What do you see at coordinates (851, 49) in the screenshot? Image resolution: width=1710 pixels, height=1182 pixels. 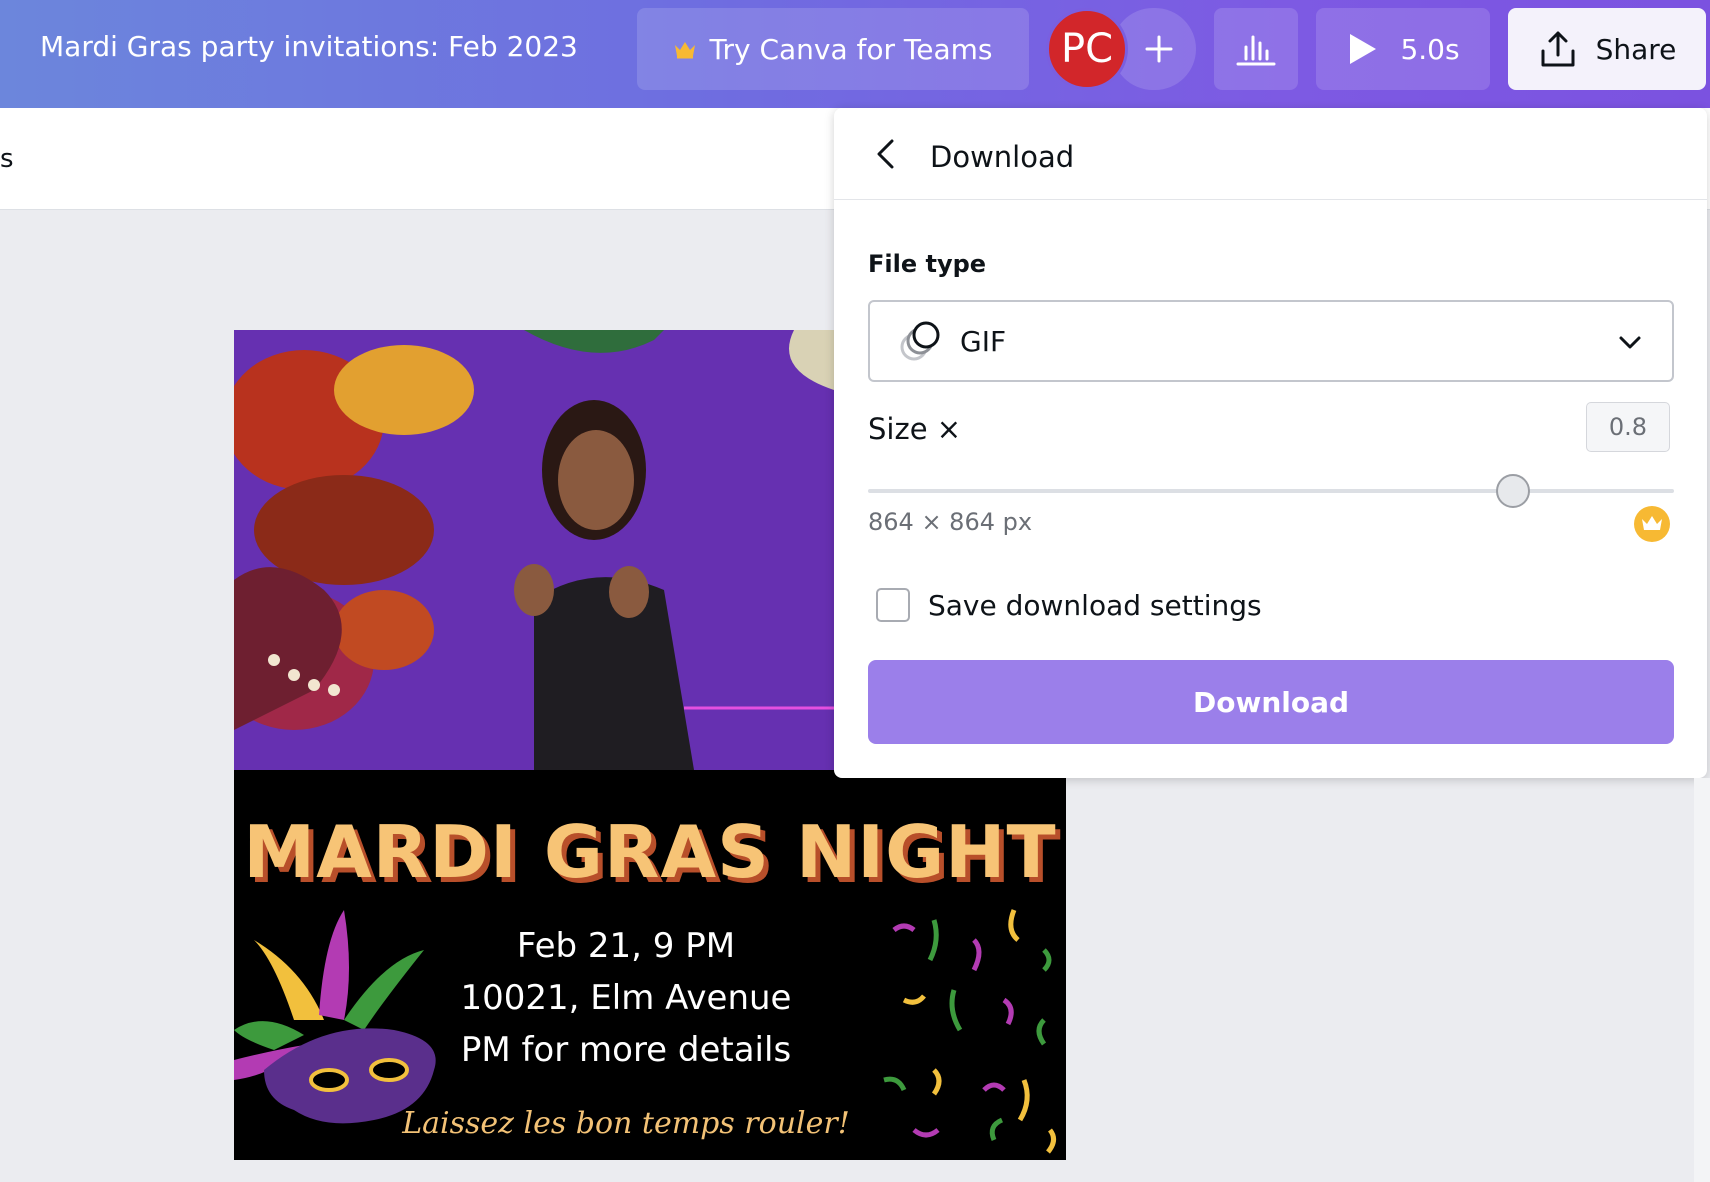 I see `try-canva-teams-label: Try Canva for Teams` at bounding box center [851, 49].